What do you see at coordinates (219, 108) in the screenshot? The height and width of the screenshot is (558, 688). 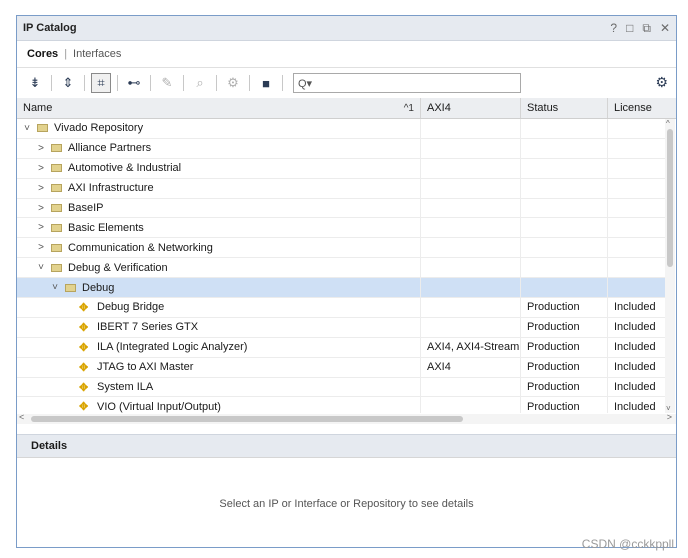 I see `column-name: Name ^1` at bounding box center [219, 108].